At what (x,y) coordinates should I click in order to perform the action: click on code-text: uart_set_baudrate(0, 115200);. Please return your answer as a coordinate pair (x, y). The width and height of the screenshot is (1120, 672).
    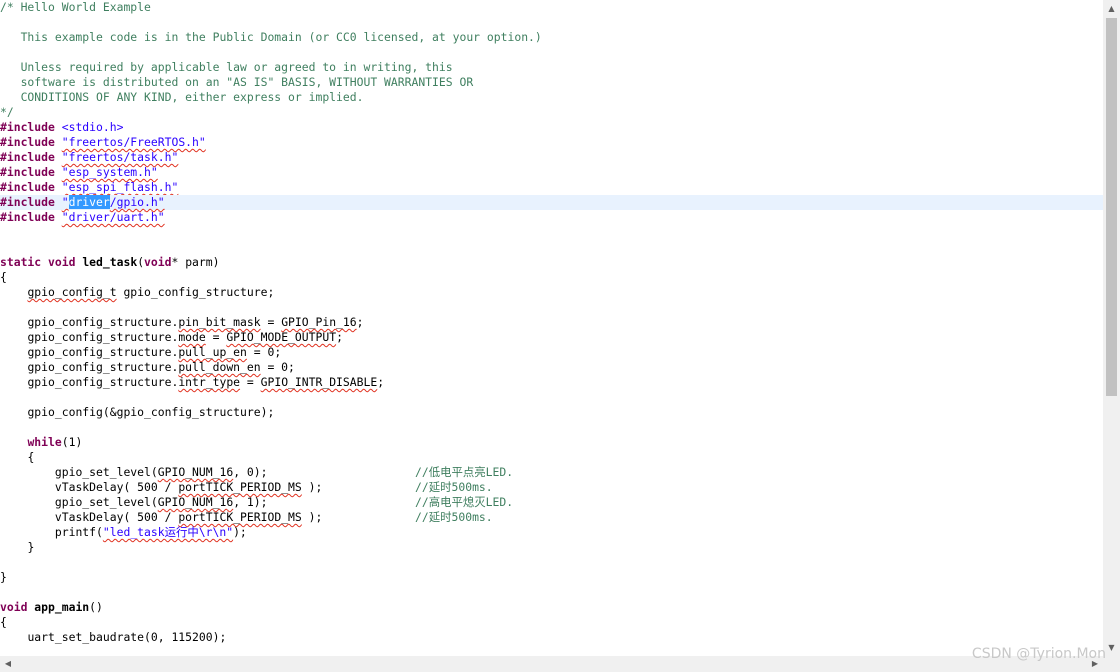
    Looking at the image, I should click on (127, 637).